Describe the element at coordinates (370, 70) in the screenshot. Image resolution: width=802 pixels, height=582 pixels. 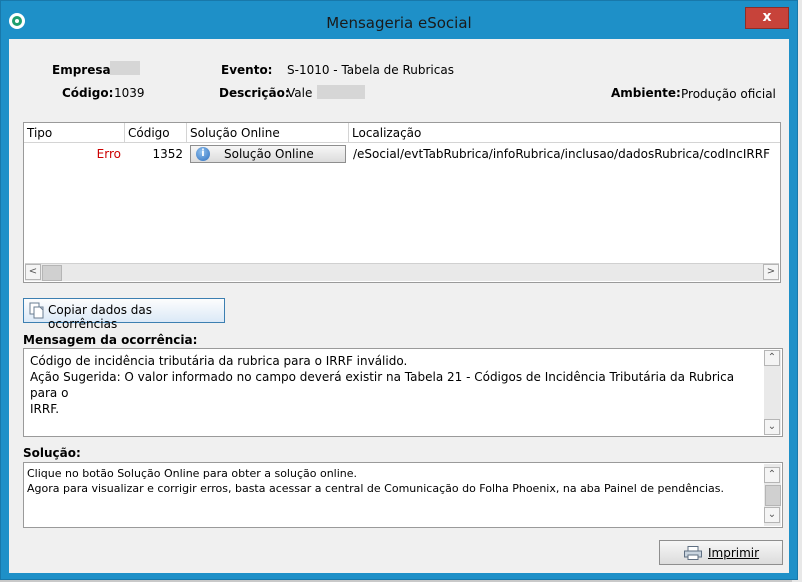
I see `evento-value: S-1010 - Tabela de Rubricas` at that location.